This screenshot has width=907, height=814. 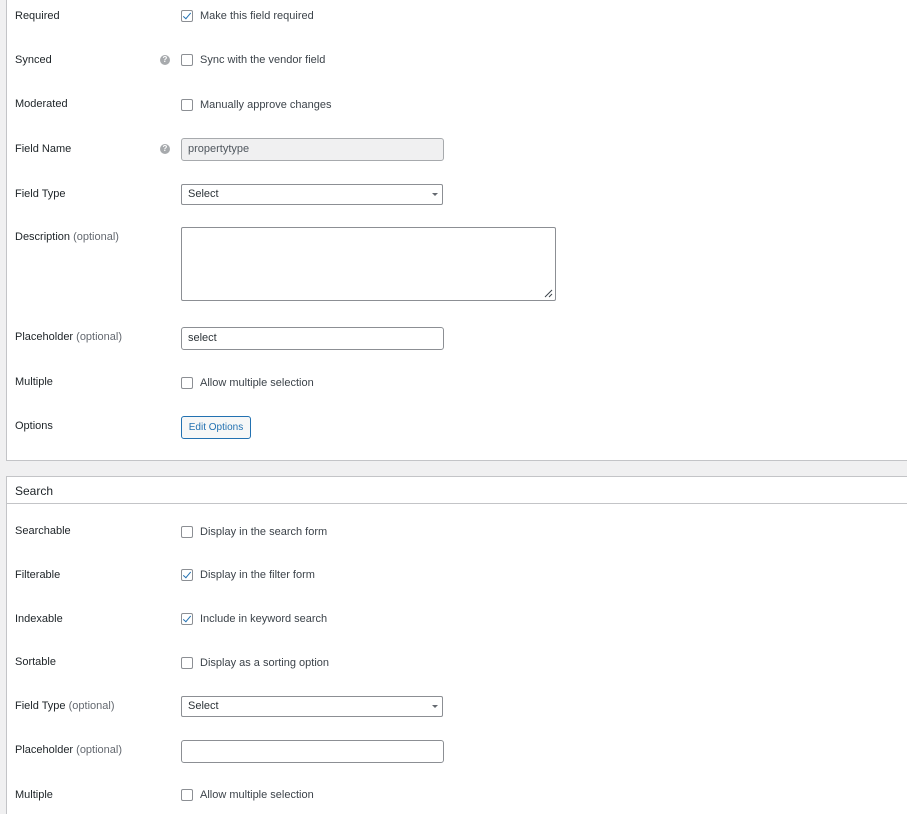 I want to click on description-textarea, so click(x=368, y=264).